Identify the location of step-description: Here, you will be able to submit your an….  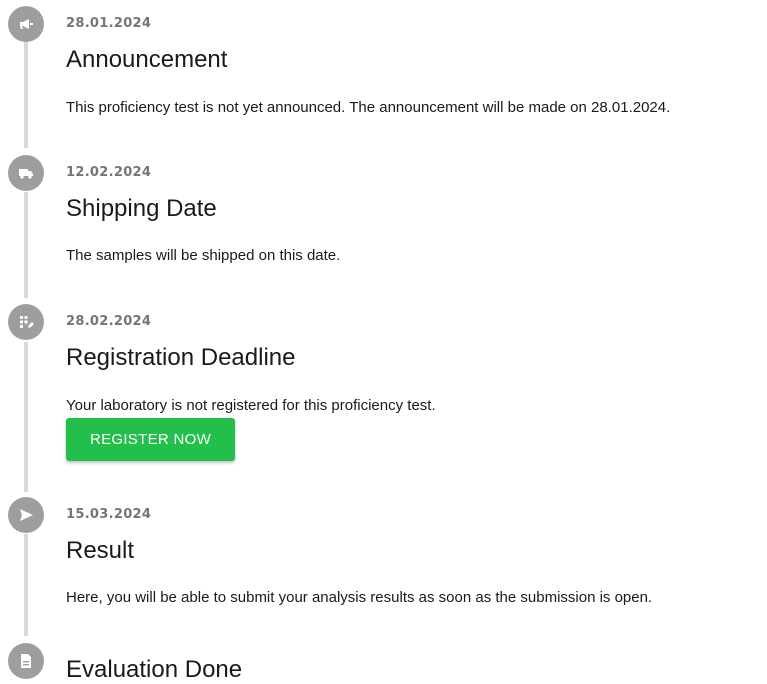
(359, 597).